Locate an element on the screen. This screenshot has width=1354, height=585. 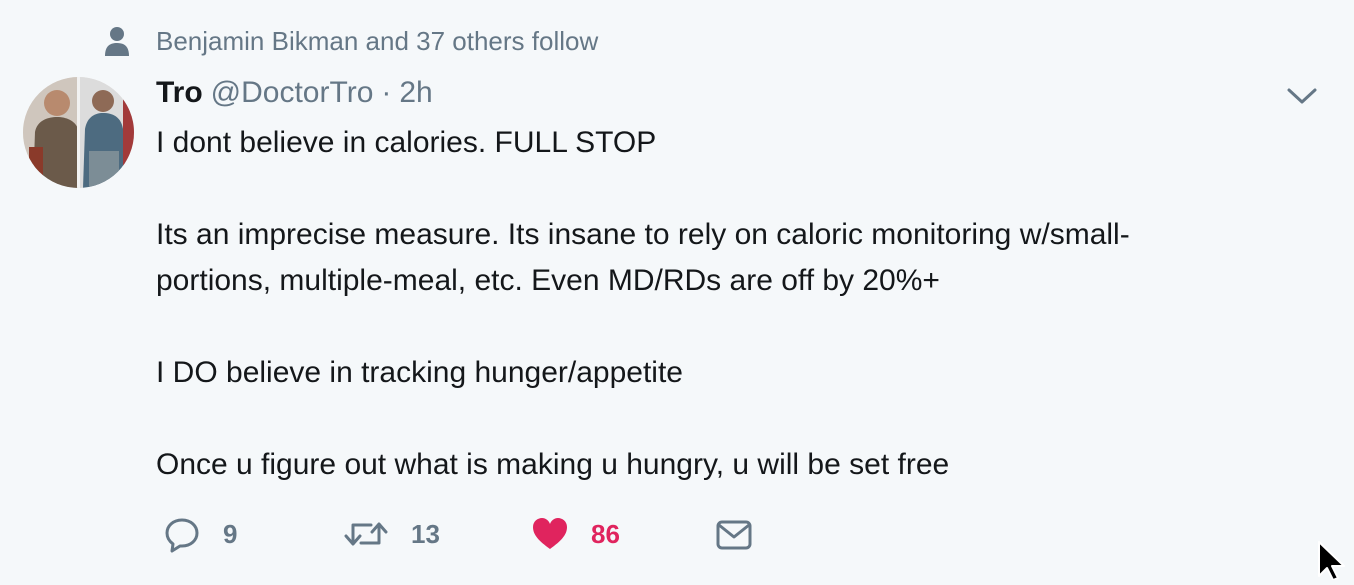
direct-message-button is located at coordinates (734, 534).